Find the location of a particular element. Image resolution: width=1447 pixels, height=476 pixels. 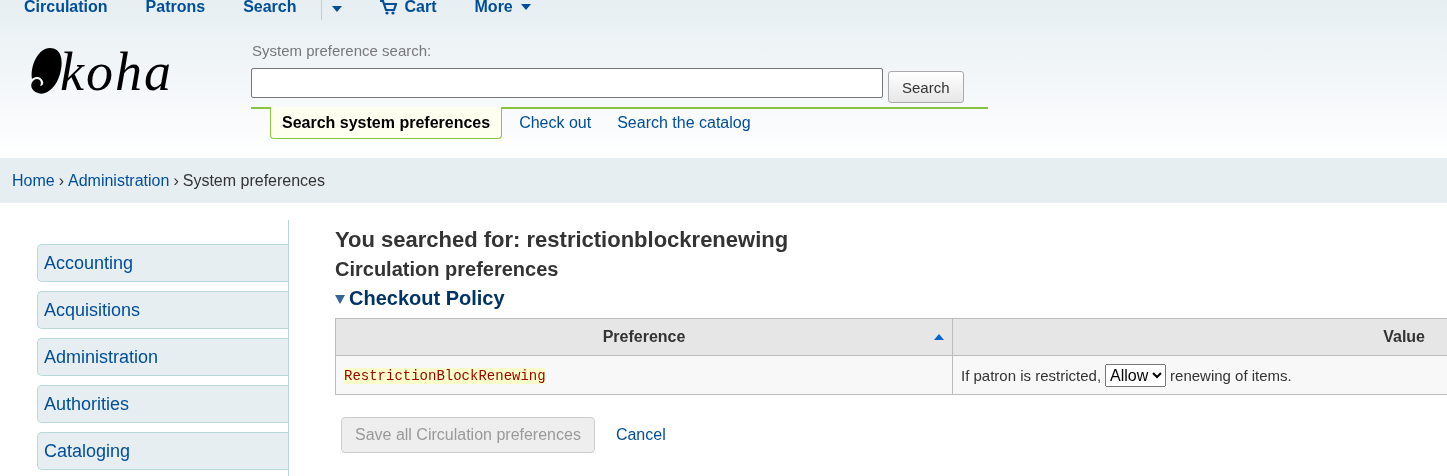

column-header: Preference is located at coordinates (644, 337).